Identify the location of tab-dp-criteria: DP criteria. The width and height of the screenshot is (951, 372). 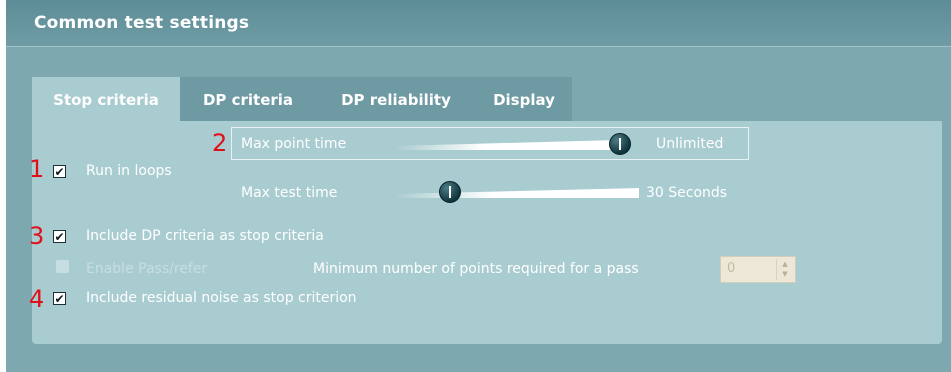
(248, 99).